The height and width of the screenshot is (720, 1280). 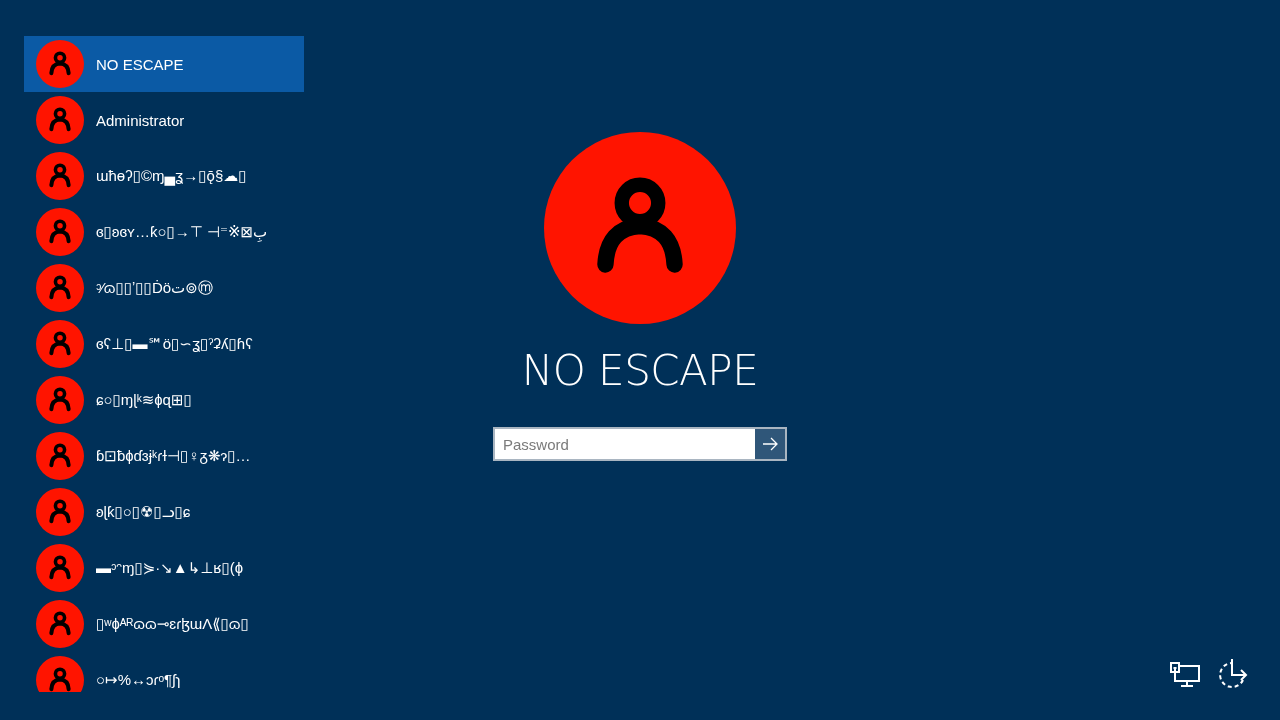 I want to click on user-name: NO ESCAPE, so click(x=640, y=371).